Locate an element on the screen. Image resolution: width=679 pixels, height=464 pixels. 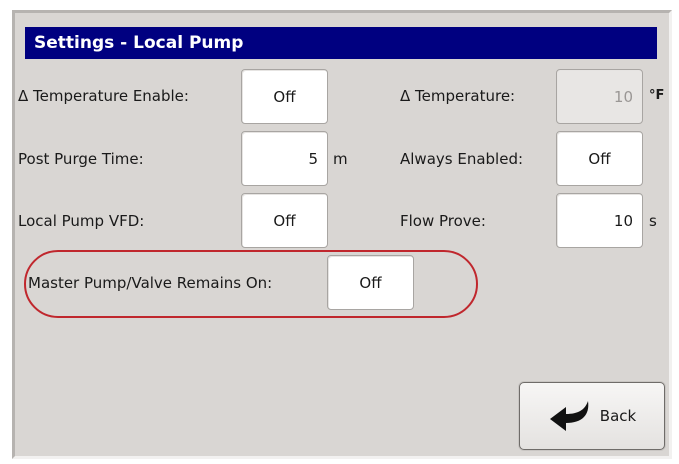
post-purge-time-label: Post Purge Time: is located at coordinates (81, 159).